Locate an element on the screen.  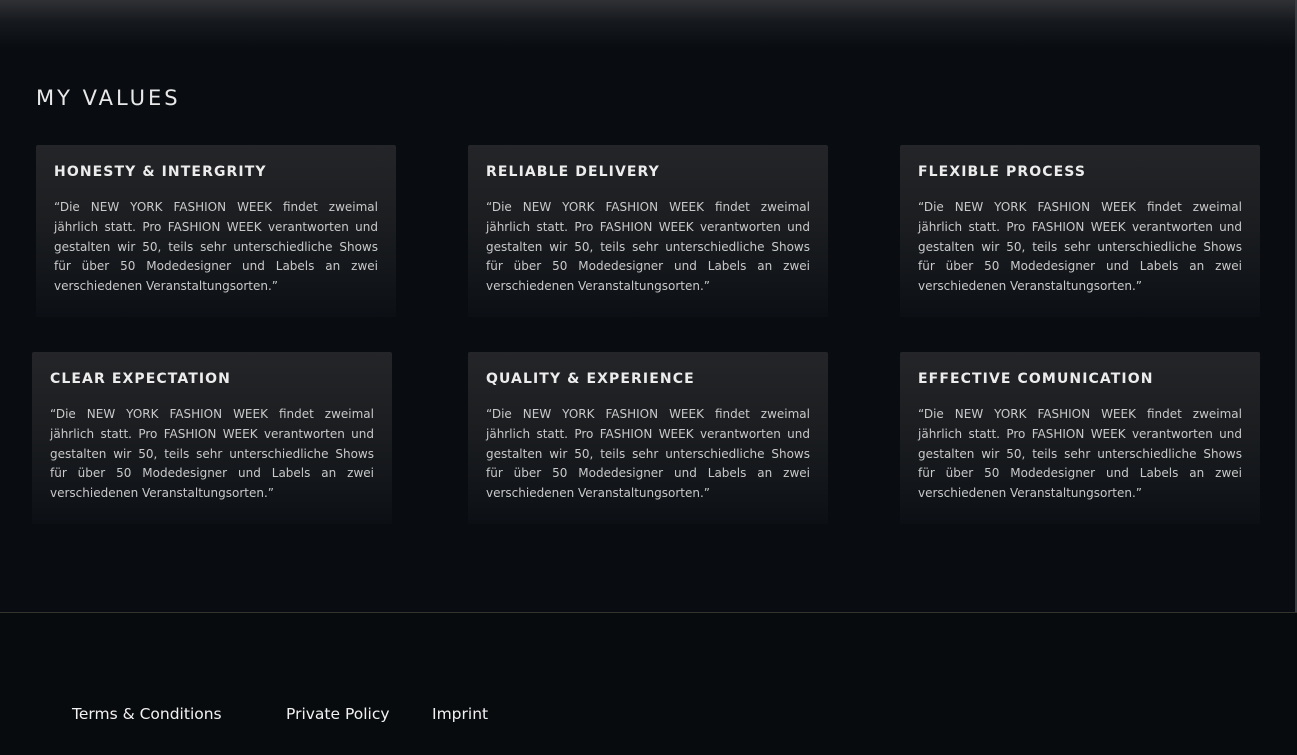
card-title: CLEAR EXPECTATION is located at coordinates (140, 379).